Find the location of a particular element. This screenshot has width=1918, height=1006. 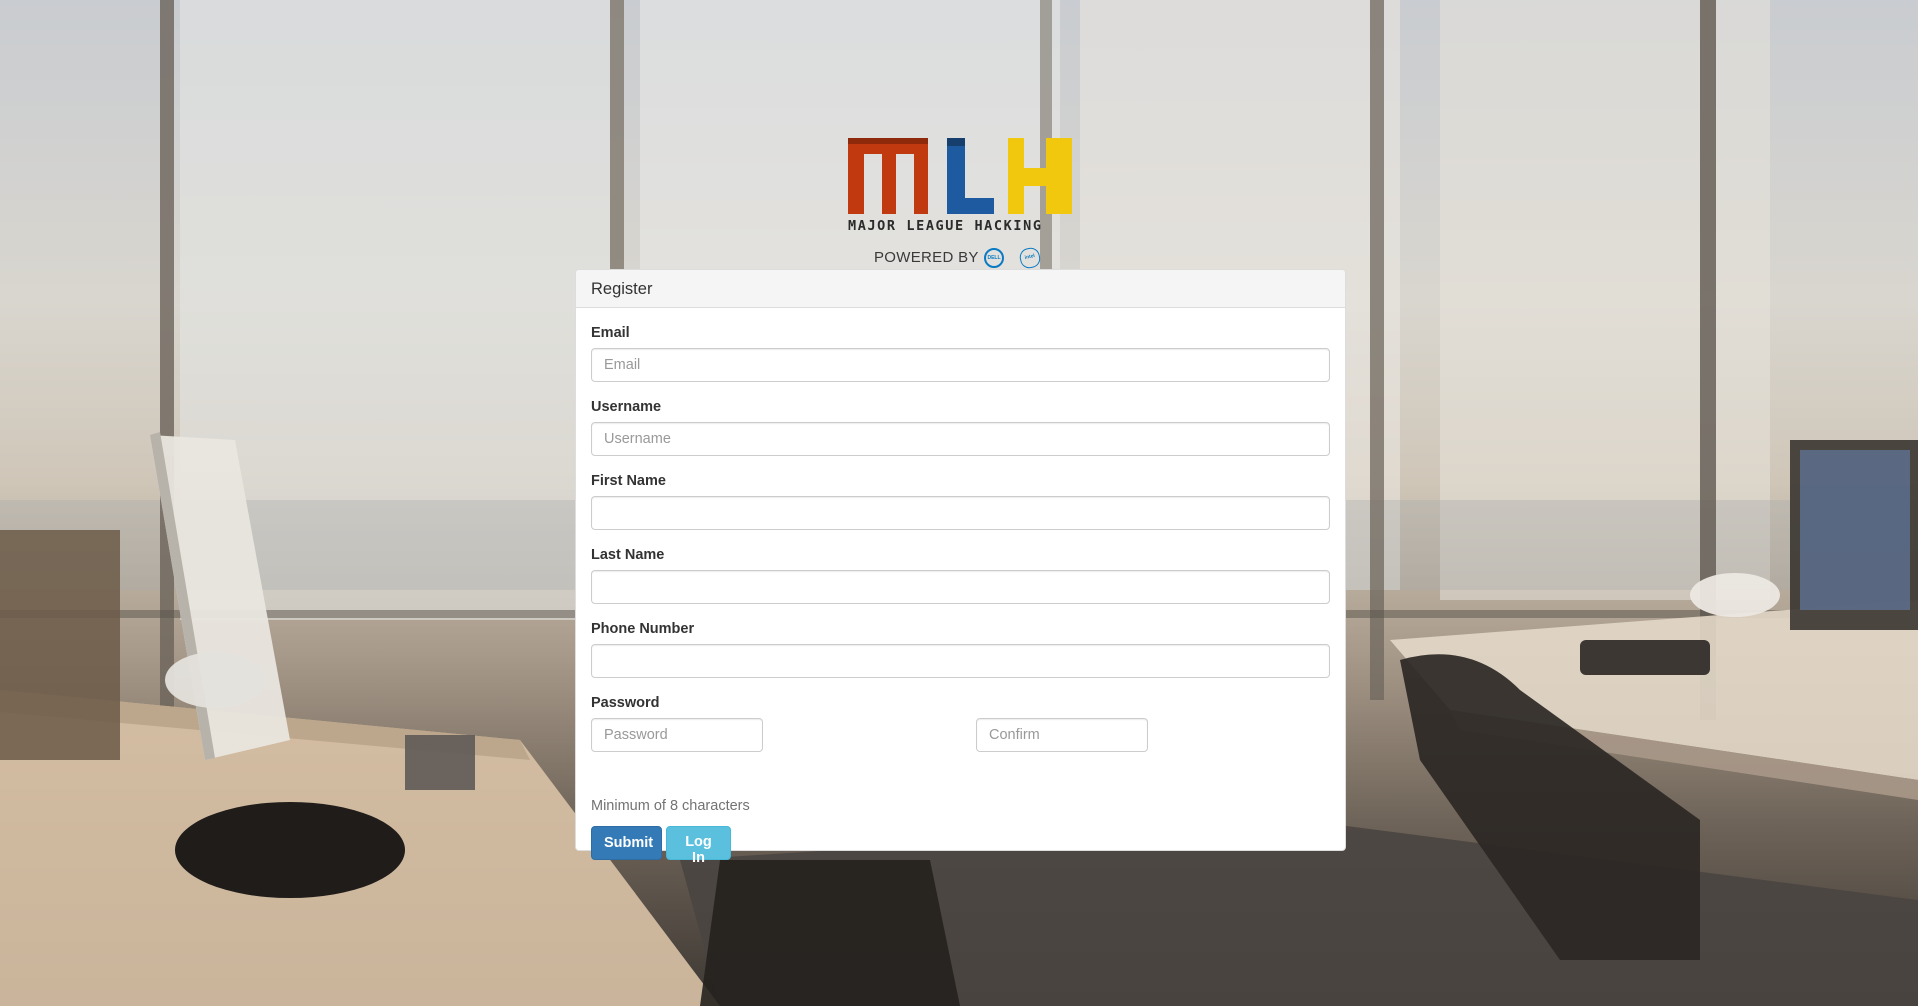

first-name-label: First Name is located at coordinates (628, 481).